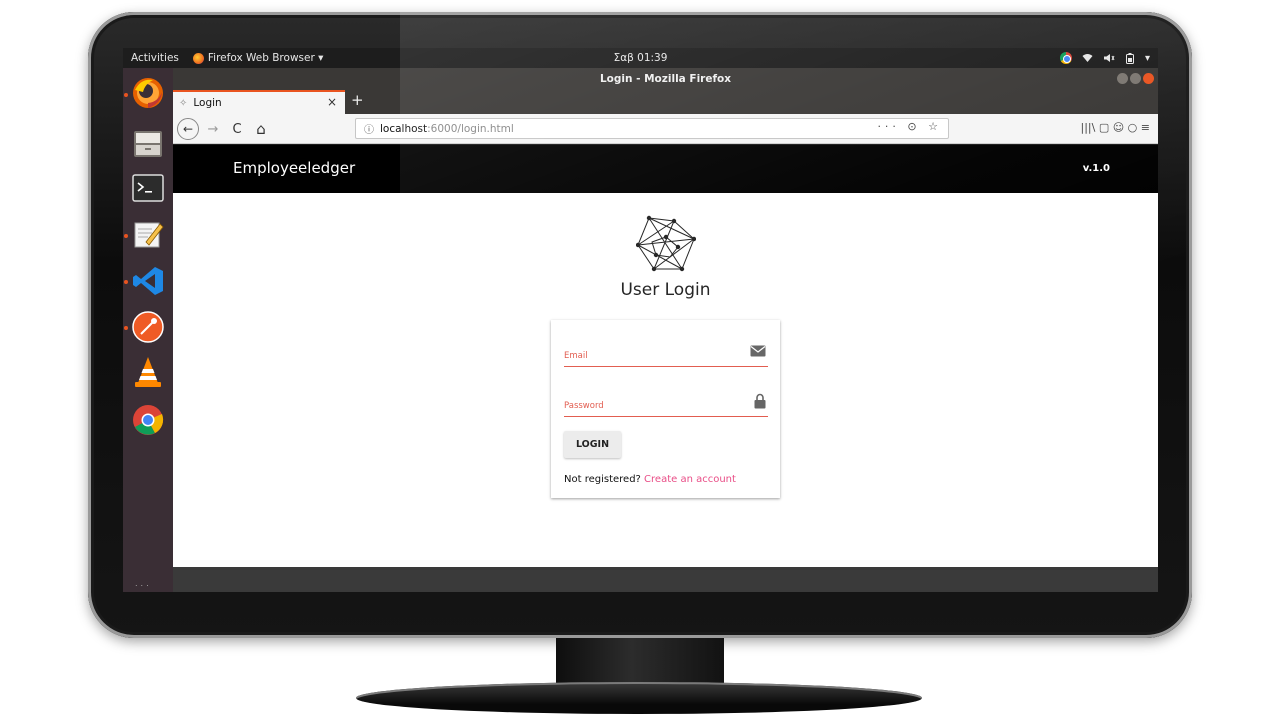 This screenshot has height=720, width=1280. I want to click on monitor-stand-base, so click(639, 698).